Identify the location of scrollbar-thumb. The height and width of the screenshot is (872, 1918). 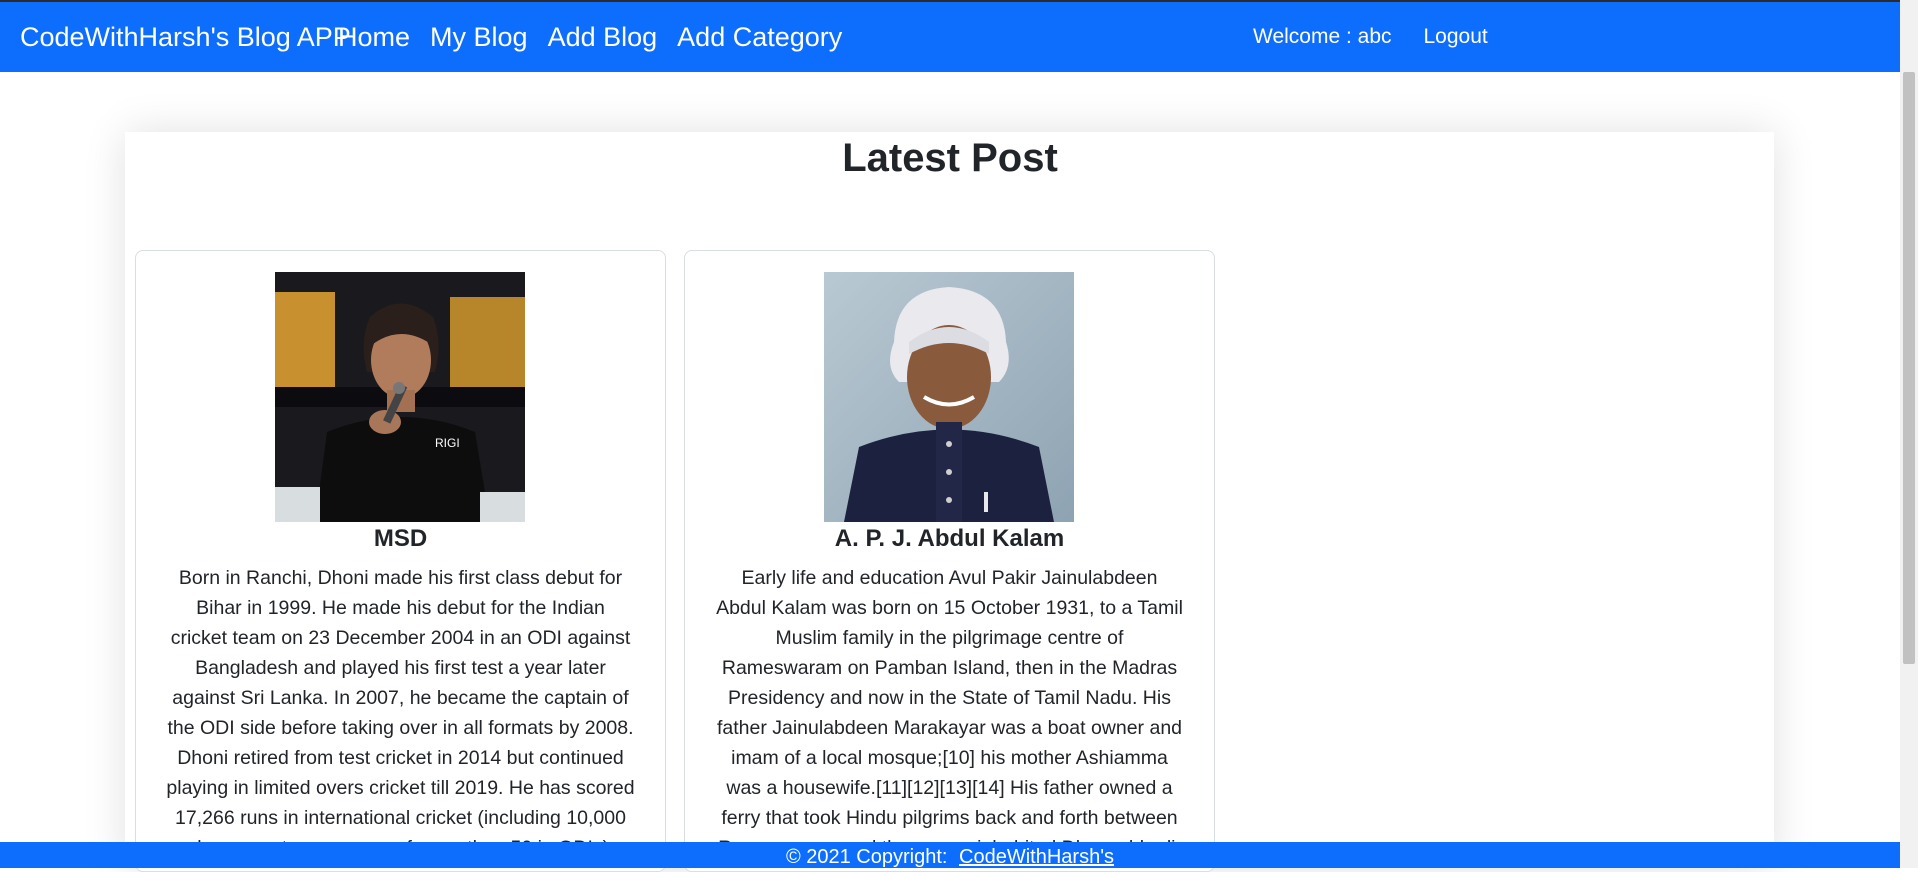
(1909, 368).